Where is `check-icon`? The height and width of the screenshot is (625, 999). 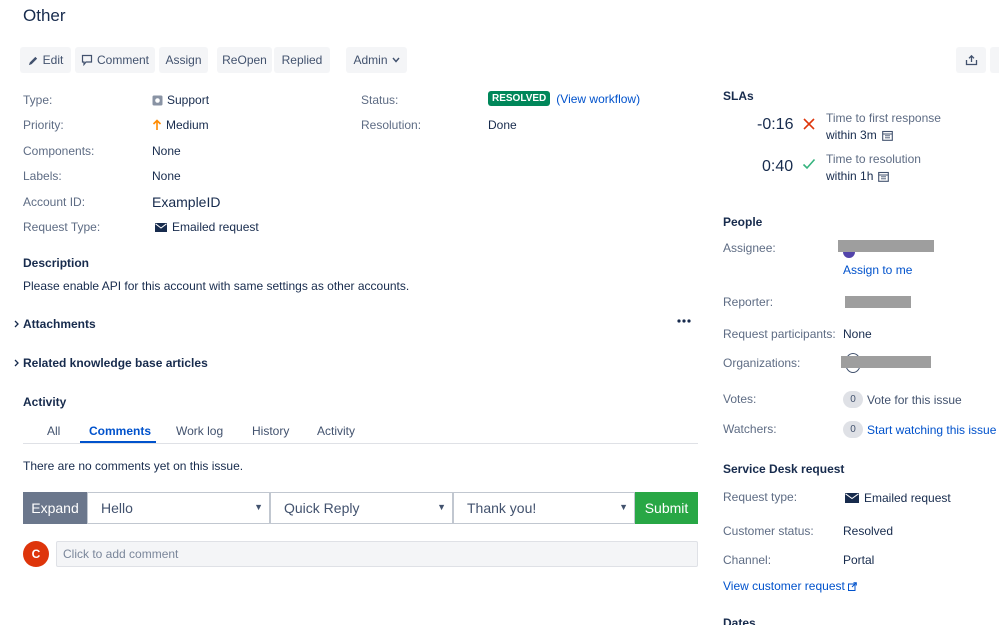 check-icon is located at coordinates (809, 164).